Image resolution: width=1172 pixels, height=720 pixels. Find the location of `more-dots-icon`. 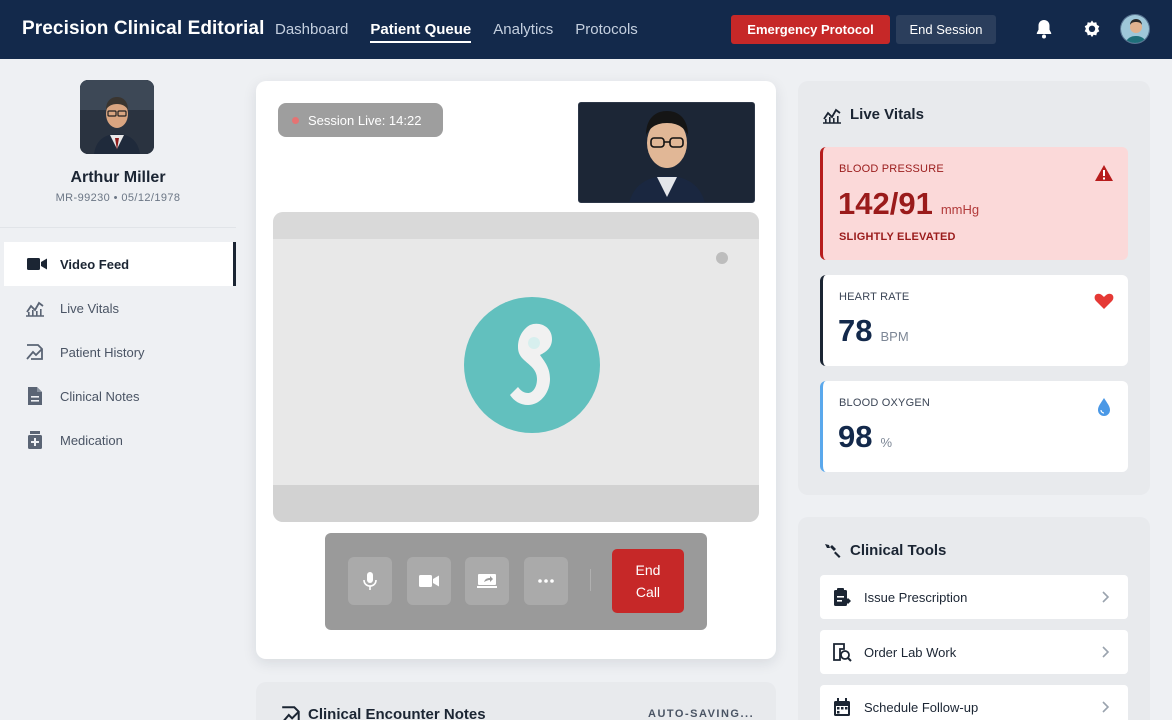

more-dots-icon is located at coordinates (546, 581).